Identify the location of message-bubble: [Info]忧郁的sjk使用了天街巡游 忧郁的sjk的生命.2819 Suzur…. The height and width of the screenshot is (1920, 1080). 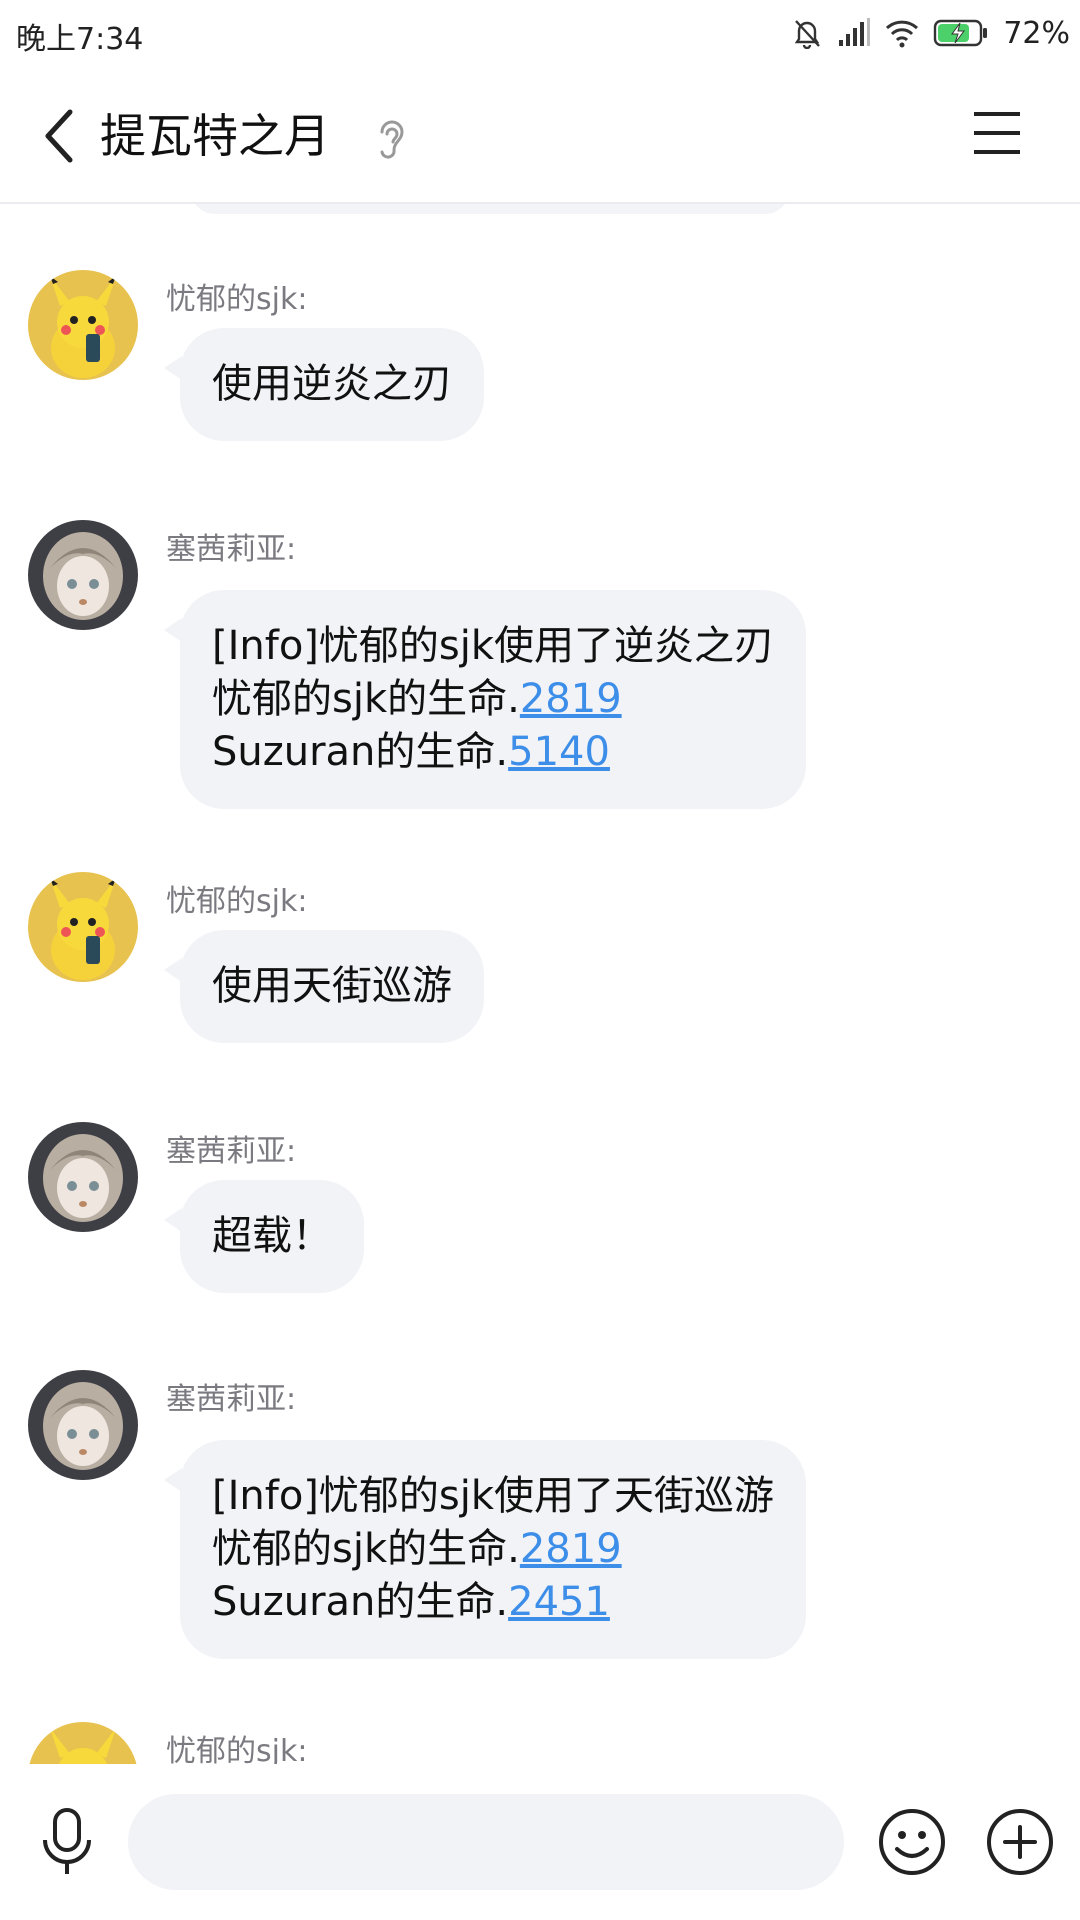
(485, 1549).